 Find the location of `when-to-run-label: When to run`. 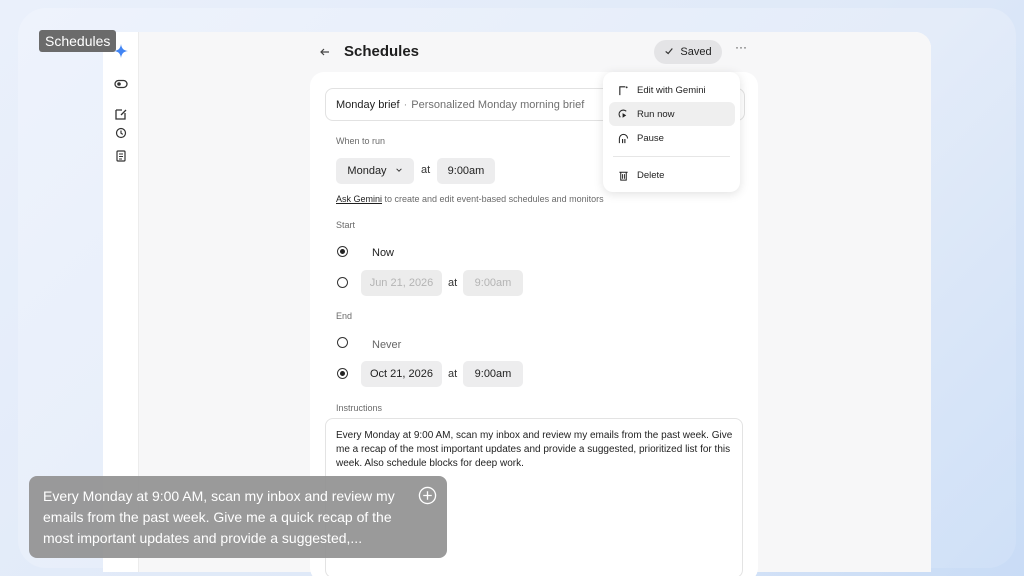

when-to-run-label: When to run is located at coordinates (361, 141).